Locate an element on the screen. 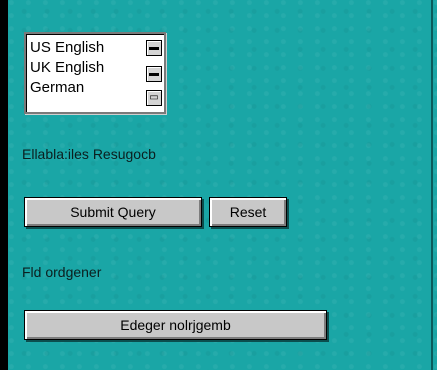 The height and width of the screenshot is (370, 441). list-item: German is located at coordinates (85, 88).